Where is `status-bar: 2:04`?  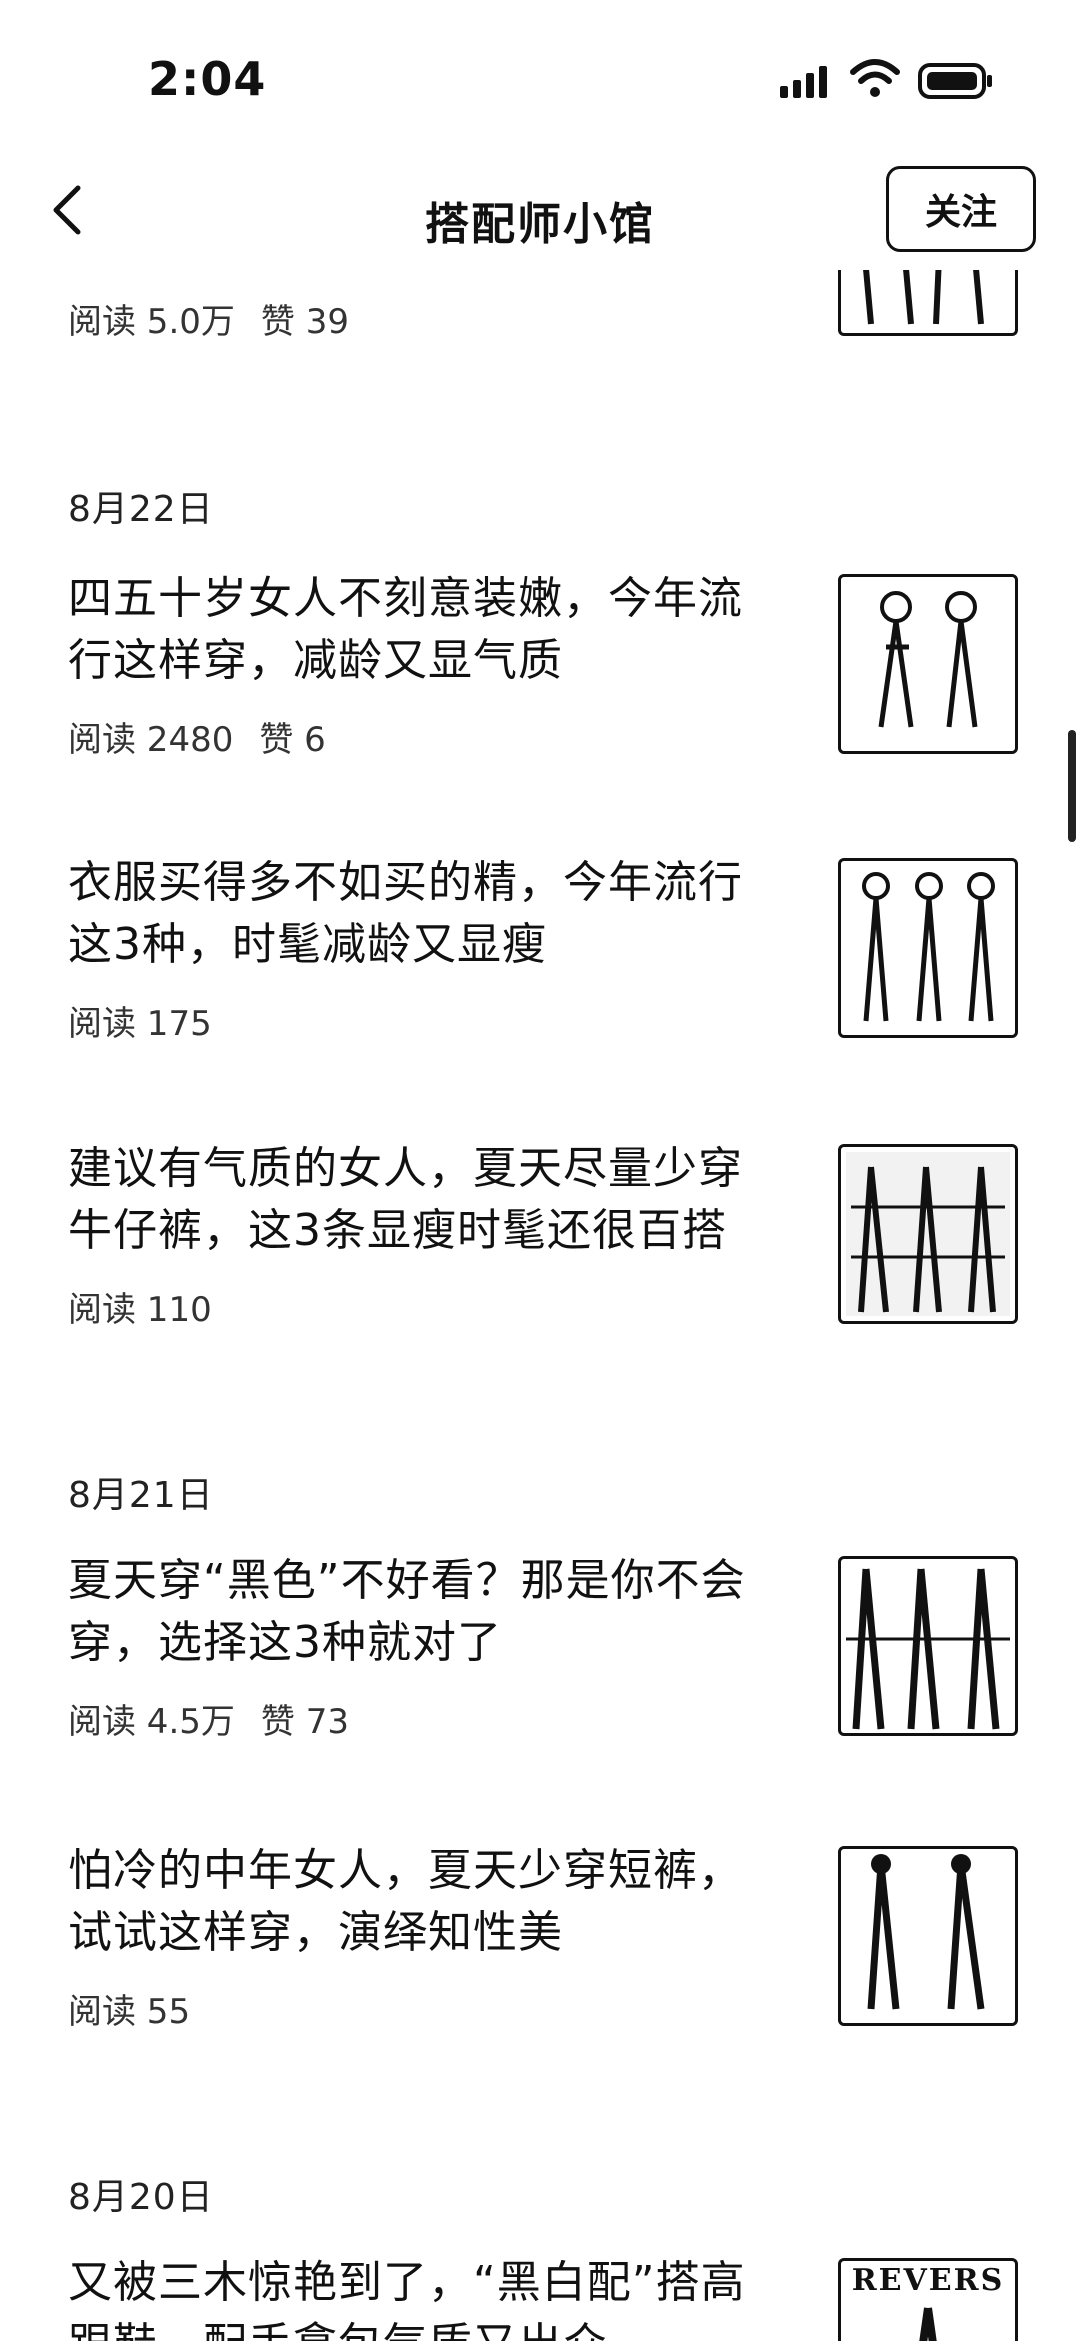 status-bar: 2:04 is located at coordinates (540, 75).